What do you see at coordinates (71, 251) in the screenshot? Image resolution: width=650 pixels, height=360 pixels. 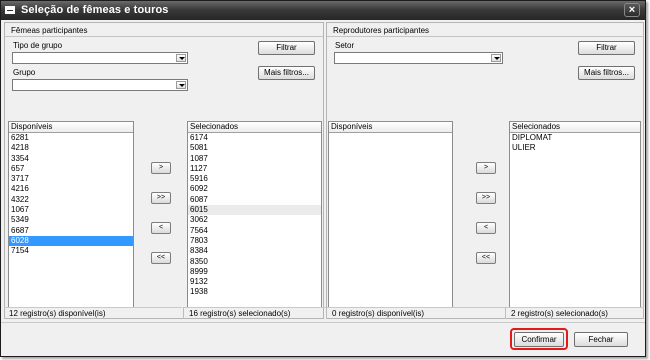 I see `list-item: 7154` at bounding box center [71, 251].